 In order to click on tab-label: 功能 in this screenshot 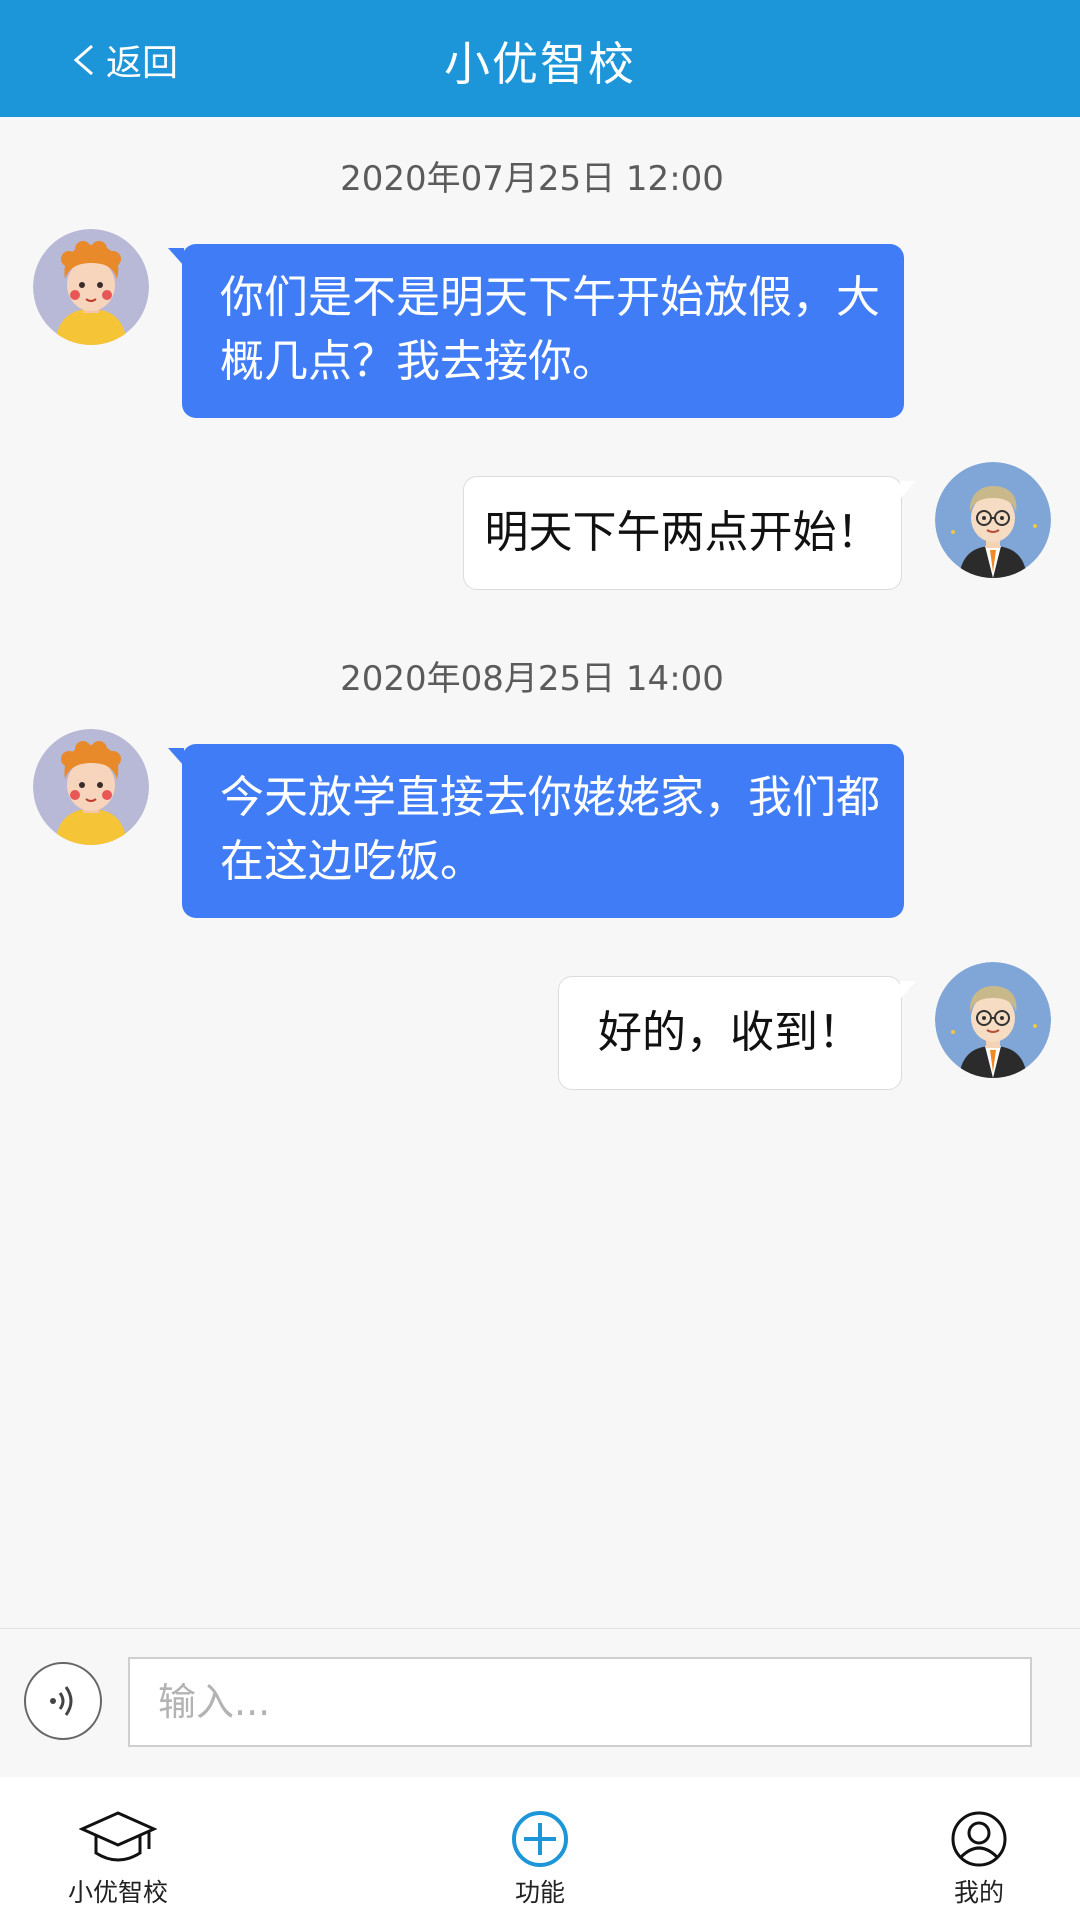, I will do `click(539, 1892)`.